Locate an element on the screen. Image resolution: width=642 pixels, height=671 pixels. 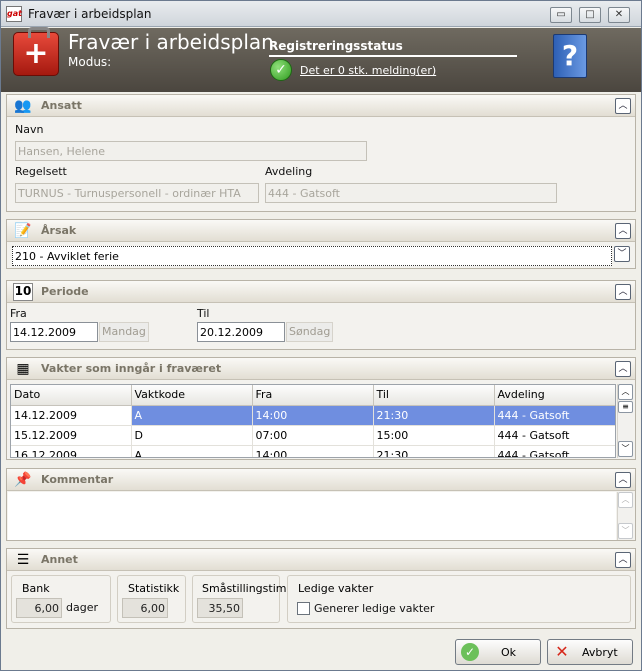
table-cell: D is located at coordinates (192, 435).